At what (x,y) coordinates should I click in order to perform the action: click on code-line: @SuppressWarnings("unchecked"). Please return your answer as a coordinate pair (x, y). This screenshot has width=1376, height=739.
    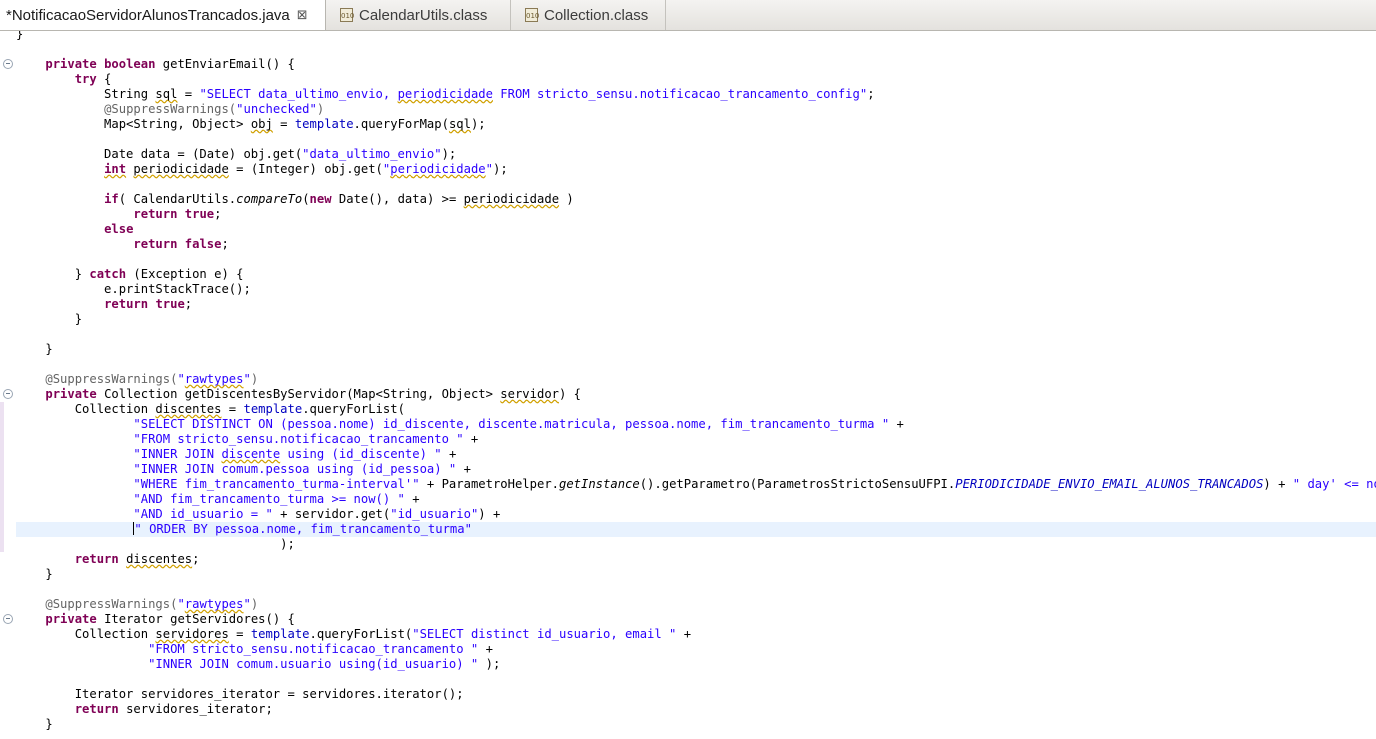
    Looking at the image, I should click on (696, 109).